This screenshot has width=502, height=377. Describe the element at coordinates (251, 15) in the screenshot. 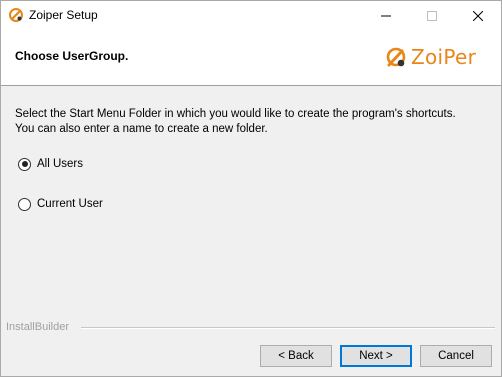

I see `title-bar: Zoiper Setup` at that location.